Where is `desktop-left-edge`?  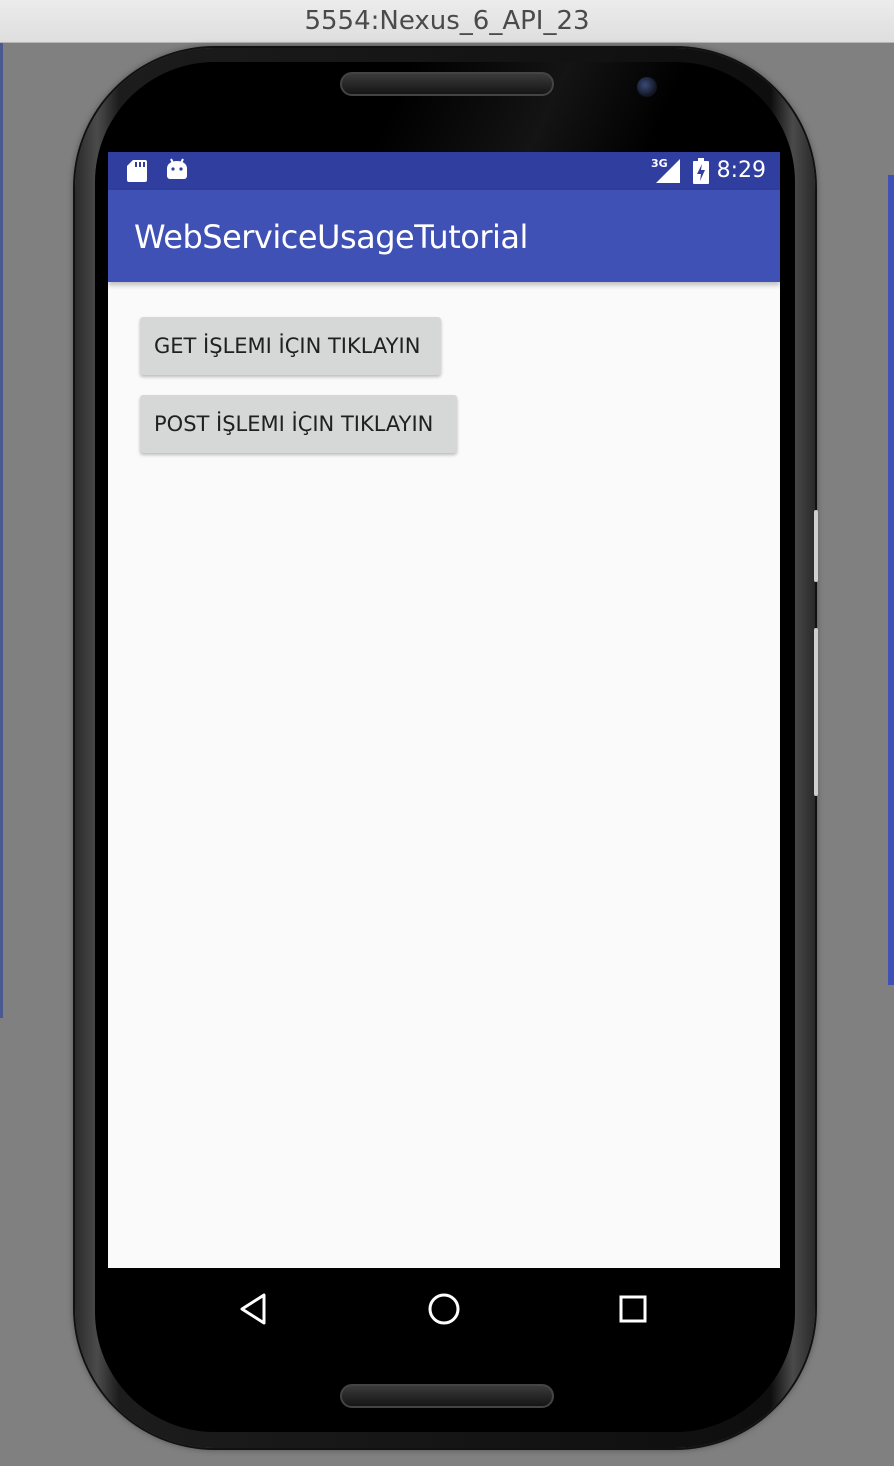
desktop-left-edge is located at coordinates (1, 530).